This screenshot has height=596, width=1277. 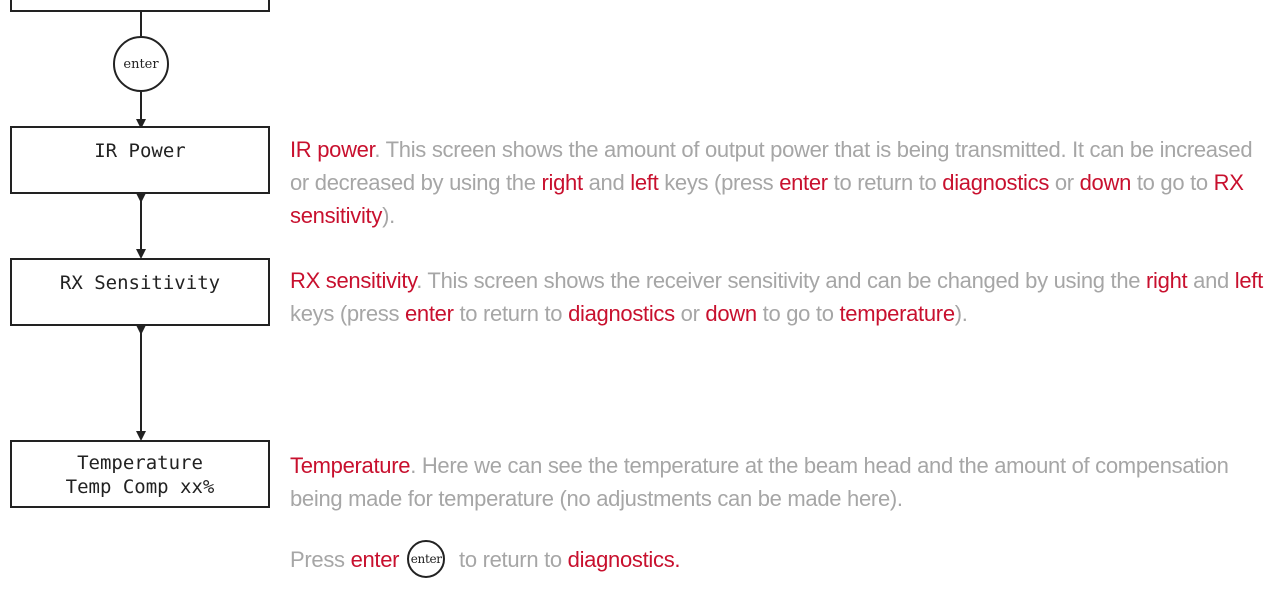 I want to click on ir-power-title: IR power, so click(x=332, y=149).